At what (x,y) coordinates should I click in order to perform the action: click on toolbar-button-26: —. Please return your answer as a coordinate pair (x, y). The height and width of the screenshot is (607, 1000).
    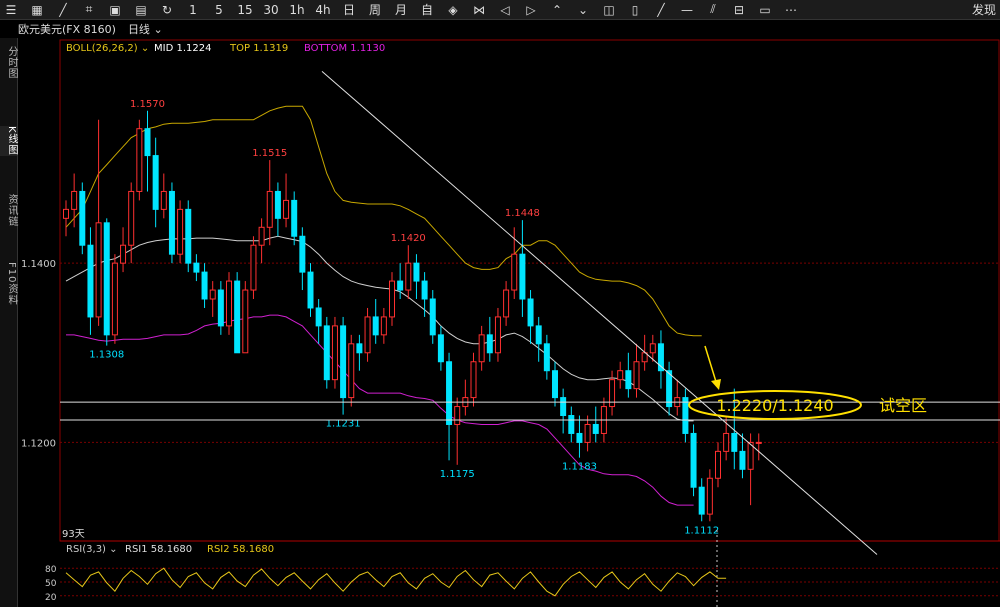
    Looking at the image, I should click on (687, 10).